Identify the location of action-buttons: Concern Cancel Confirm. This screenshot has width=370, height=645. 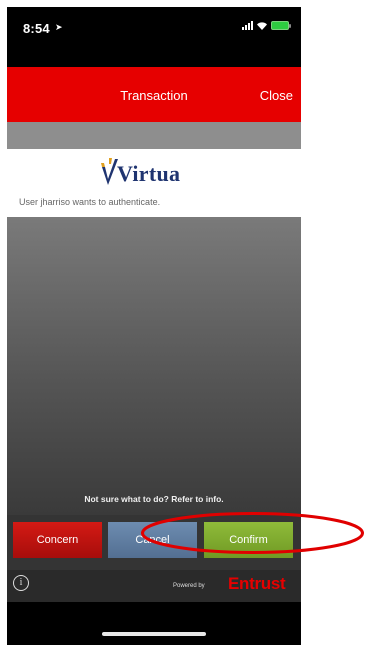
(154, 542).